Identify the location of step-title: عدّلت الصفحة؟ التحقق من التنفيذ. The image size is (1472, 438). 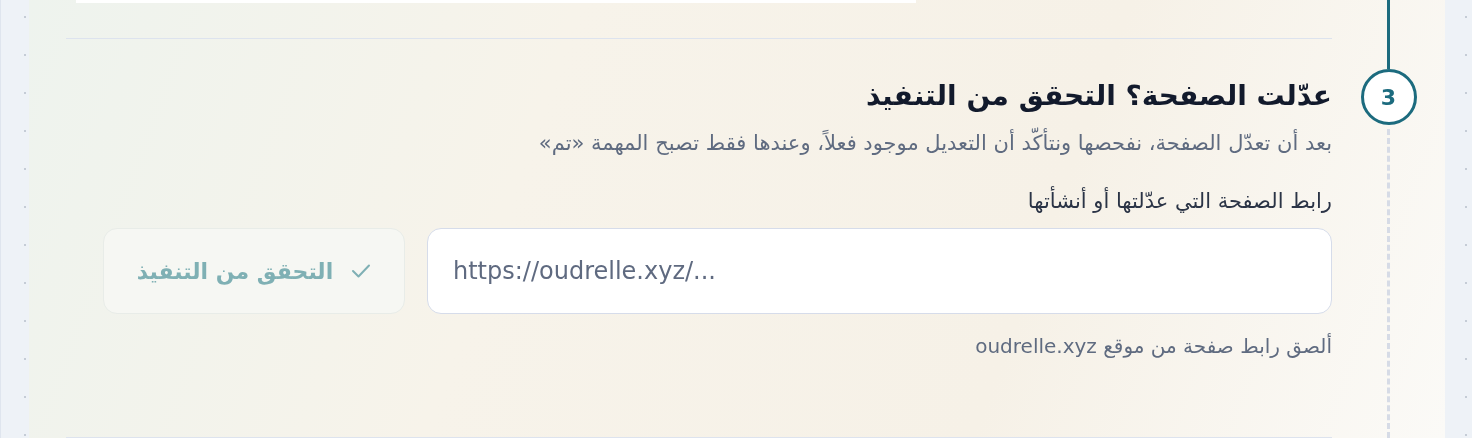
(1098, 96).